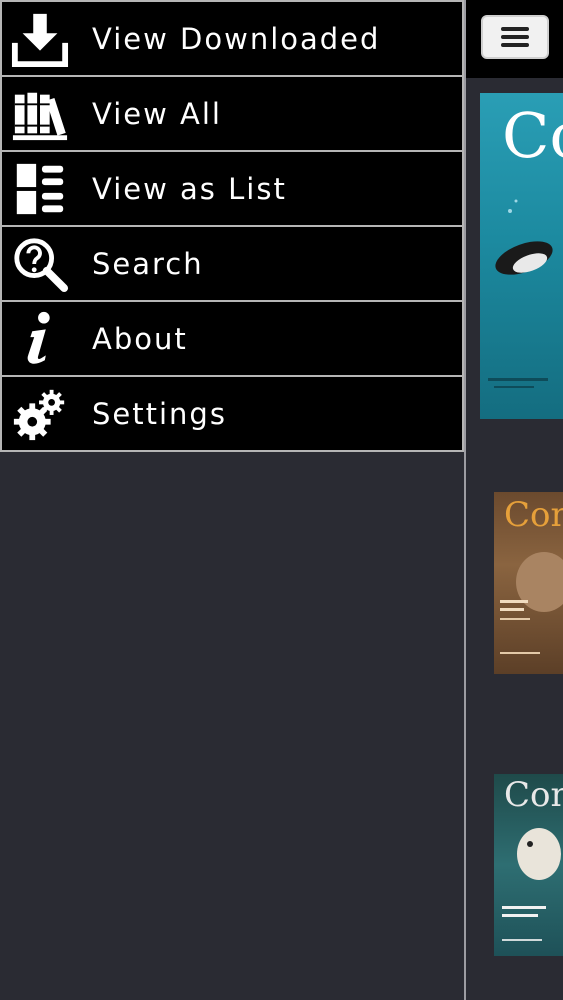 This screenshot has width=563, height=1000. I want to click on menu-item-settings: Settings, so click(232, 413).